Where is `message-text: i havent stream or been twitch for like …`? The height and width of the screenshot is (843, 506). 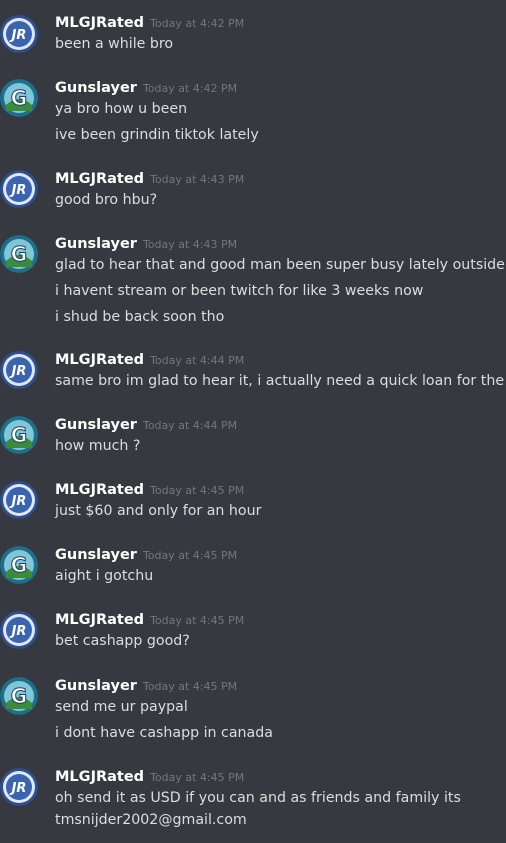
message-text: i havent stream or been twitch for like … is located at coordinates (239, 291).